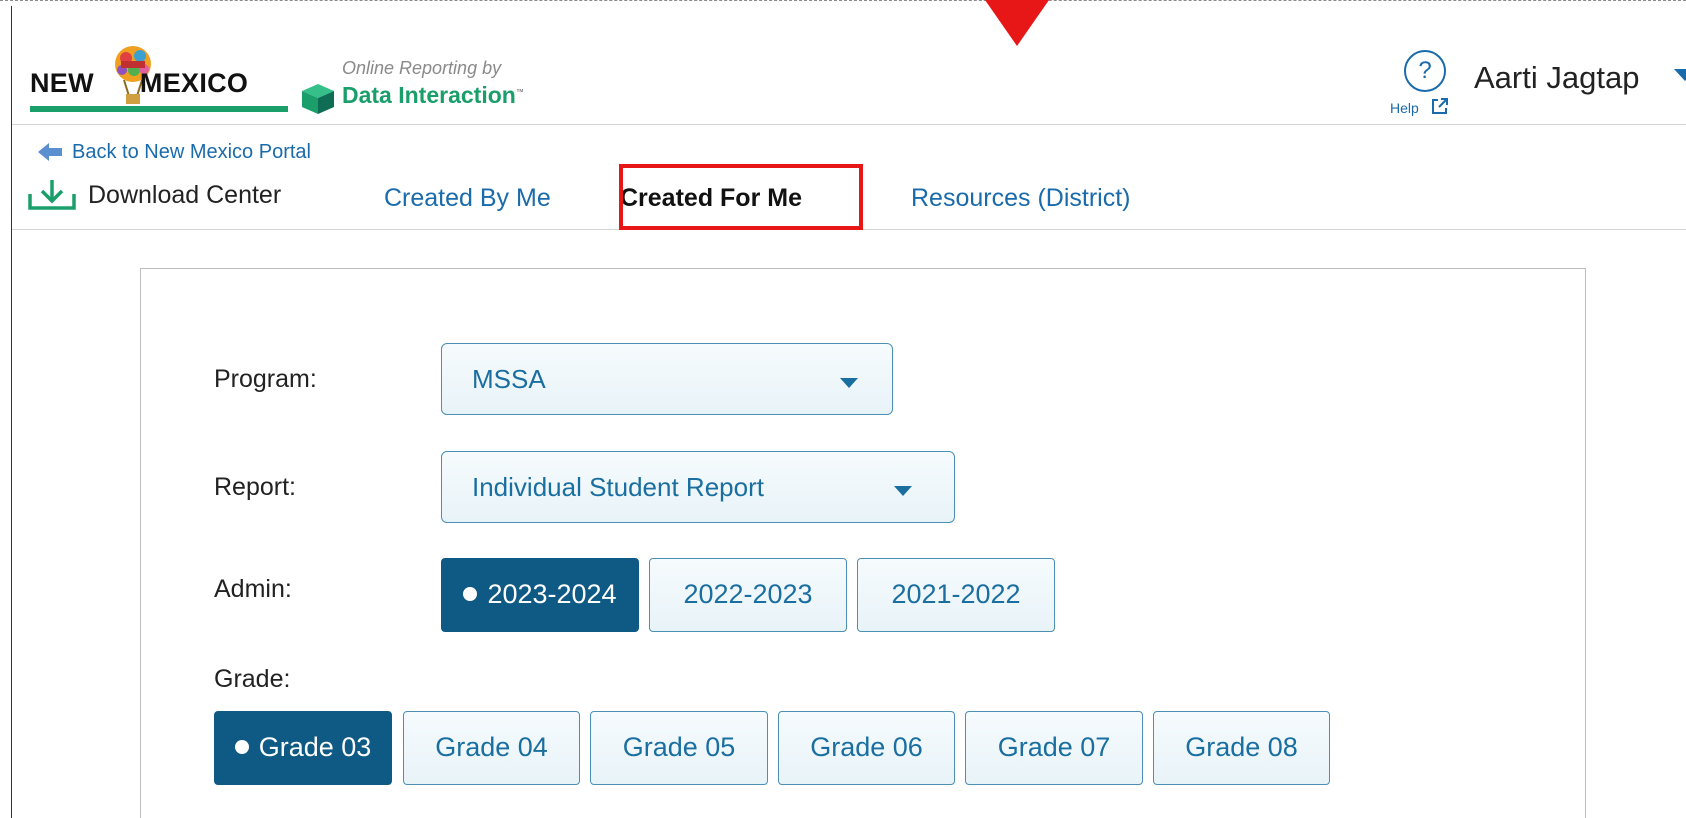  Describe the element at coordinates (1425, 71) in the screenshot. I see `question-mark-icon: ?` at that location.